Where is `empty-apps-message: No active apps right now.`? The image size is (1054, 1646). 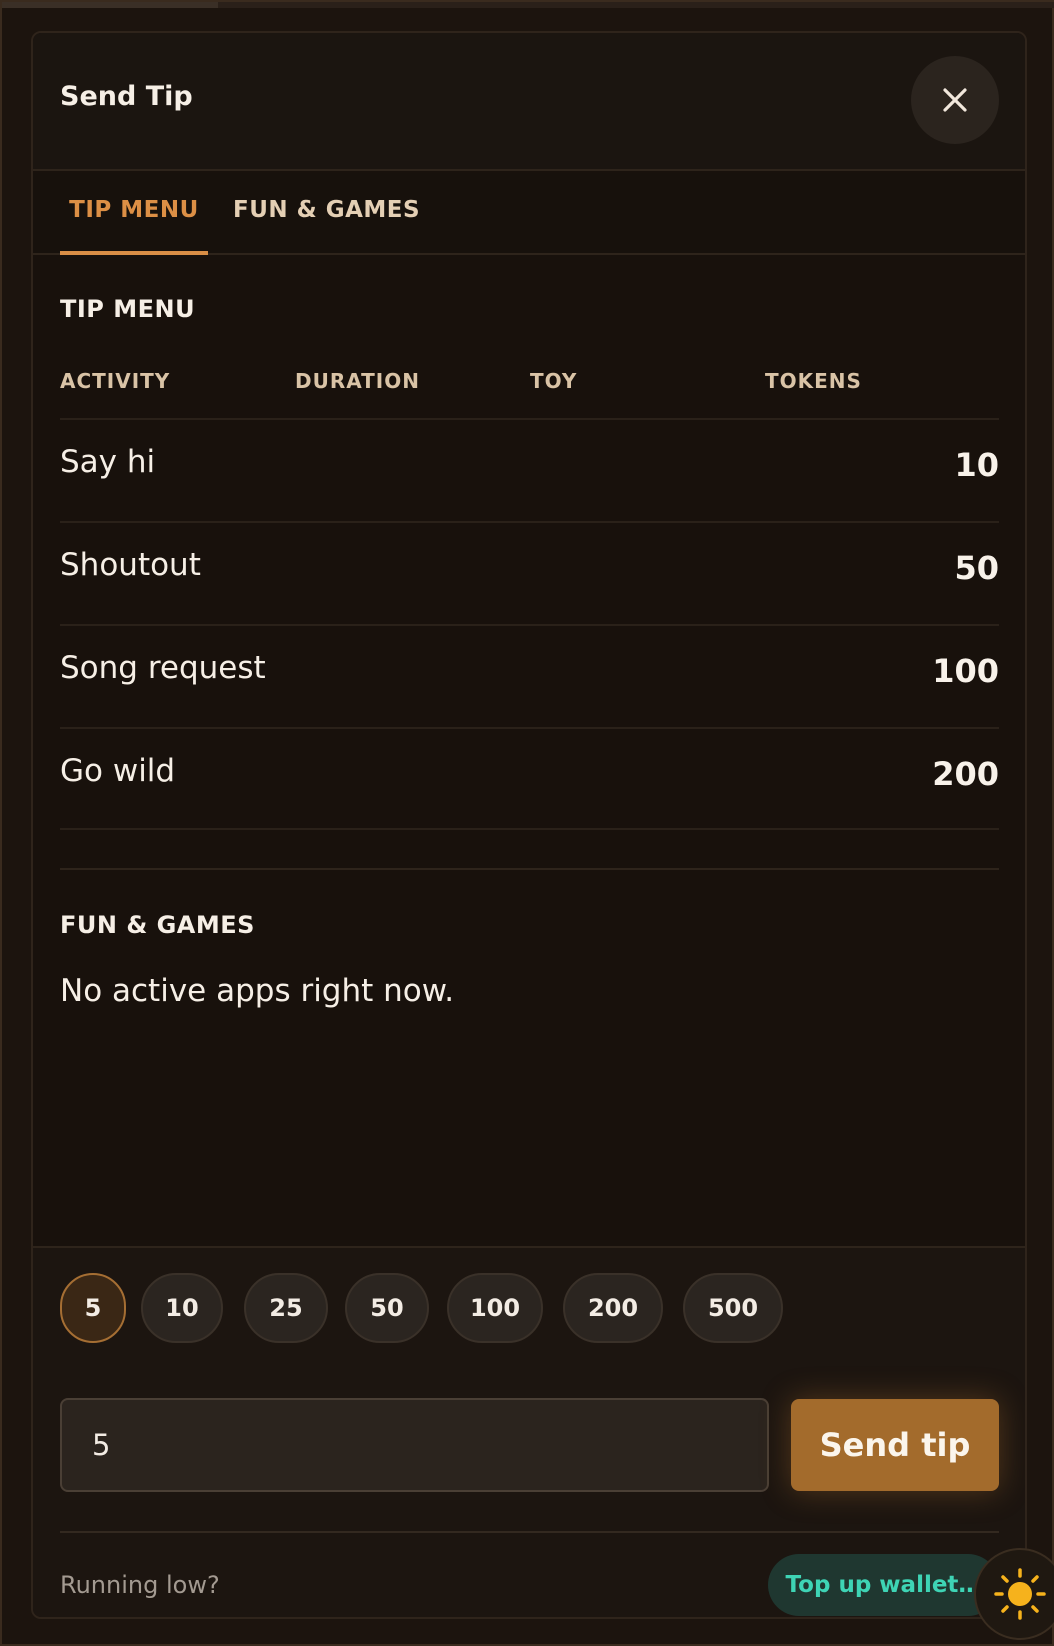 empty-apps-message: No active apps right now. is located at coordinates (257, 991).